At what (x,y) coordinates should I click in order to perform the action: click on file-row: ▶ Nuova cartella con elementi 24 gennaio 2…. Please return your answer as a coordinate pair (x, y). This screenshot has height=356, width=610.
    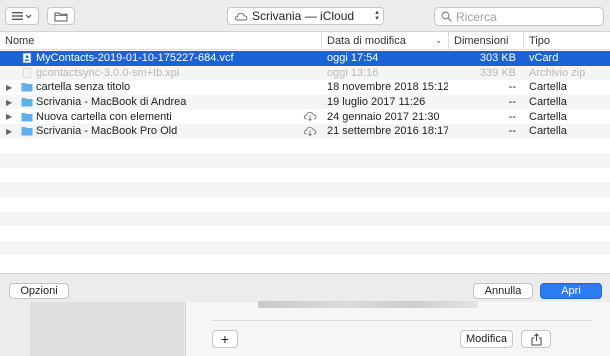
    Looking at the image, I should click on (305, 116).